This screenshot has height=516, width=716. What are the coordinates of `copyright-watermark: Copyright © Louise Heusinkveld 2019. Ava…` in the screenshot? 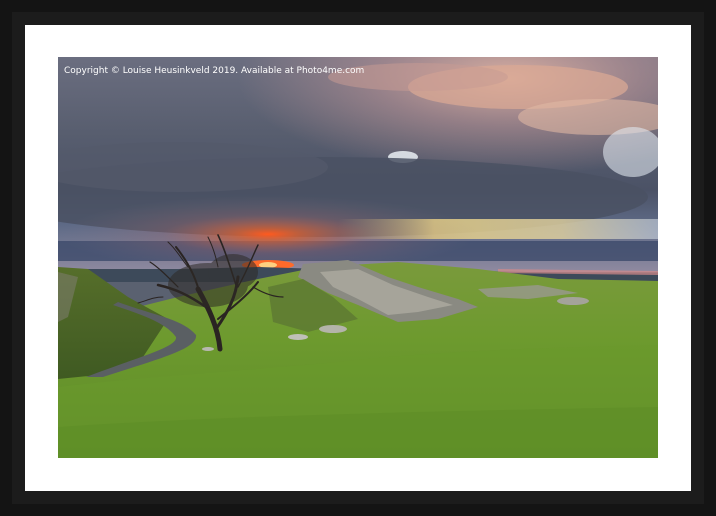 It's located at (214, 71).